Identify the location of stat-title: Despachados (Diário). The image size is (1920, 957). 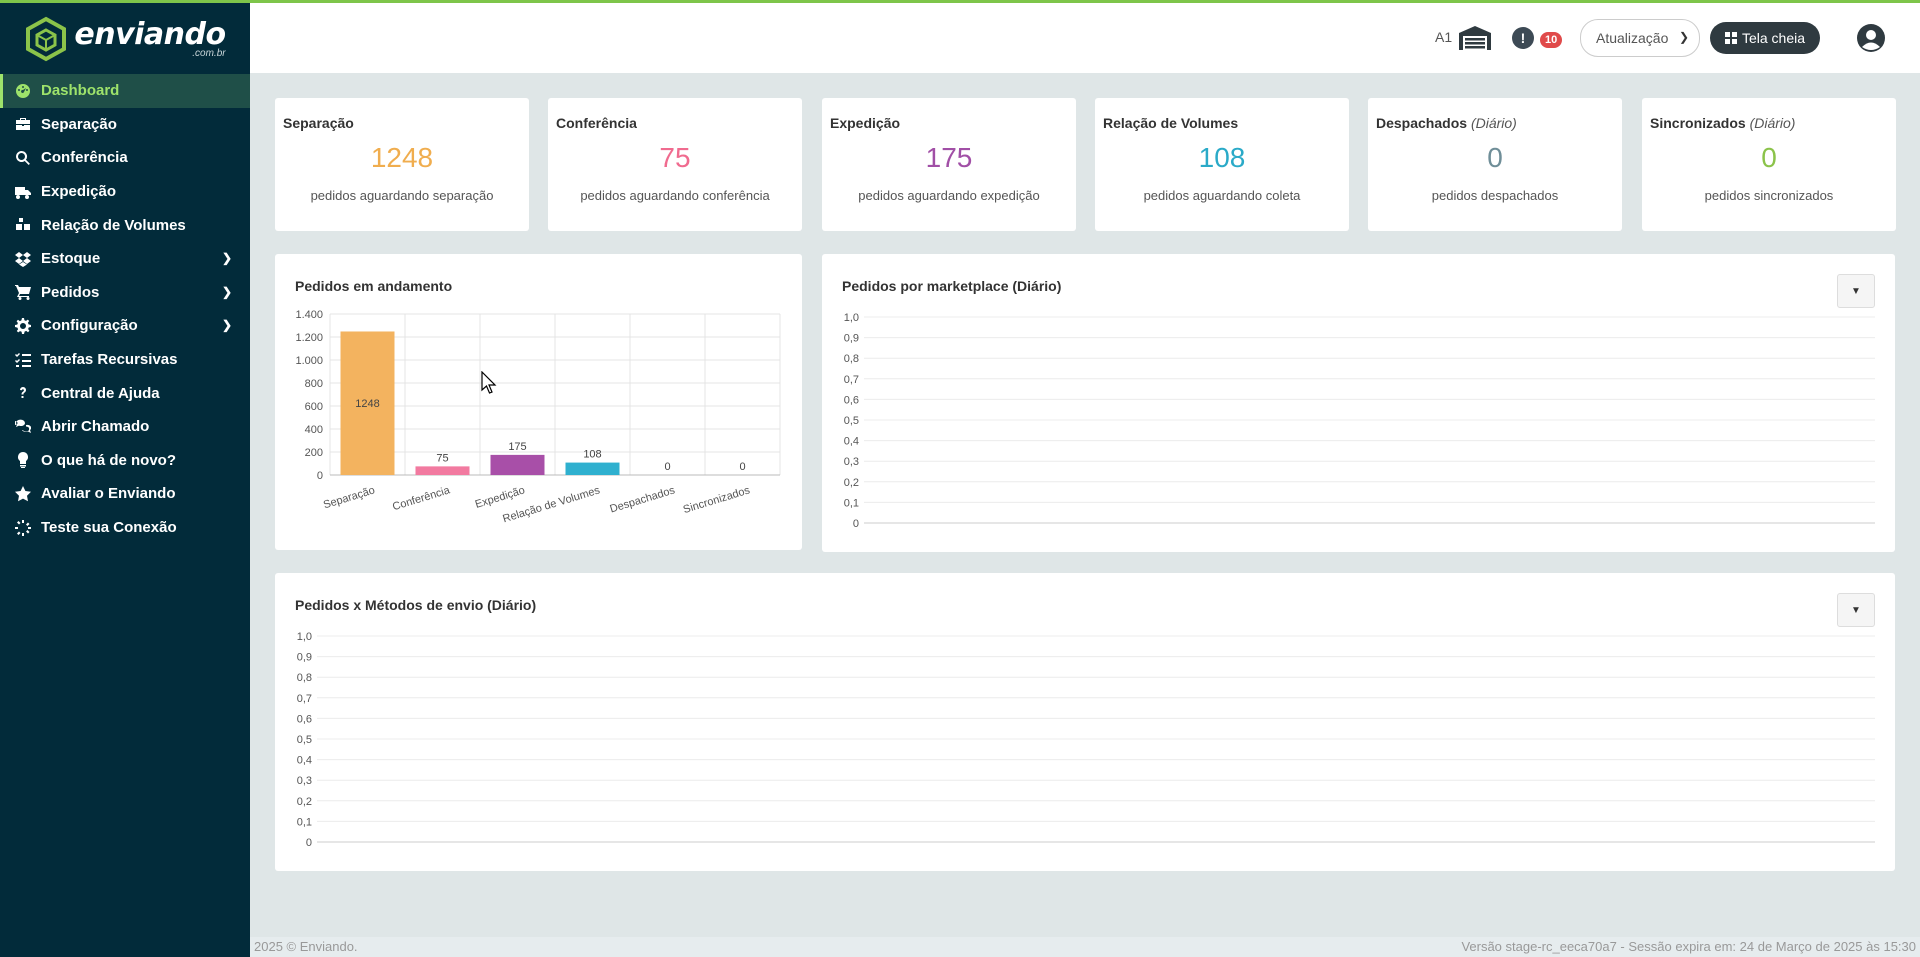
(1446, 123).